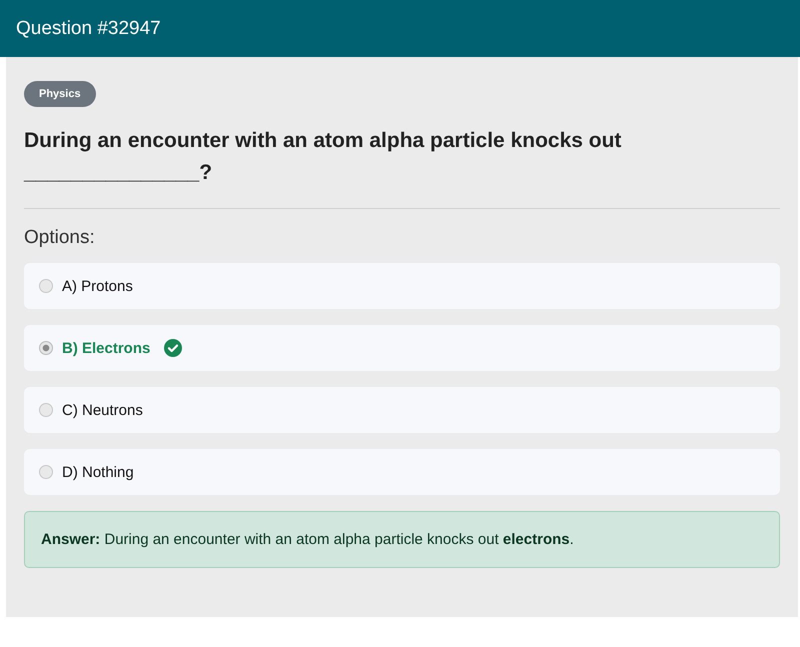 The height and width of the screenshot is (647, 800). Describe the element at coordinates (60, 238) in the screenshot. I see `options-label: Options:` at that location.